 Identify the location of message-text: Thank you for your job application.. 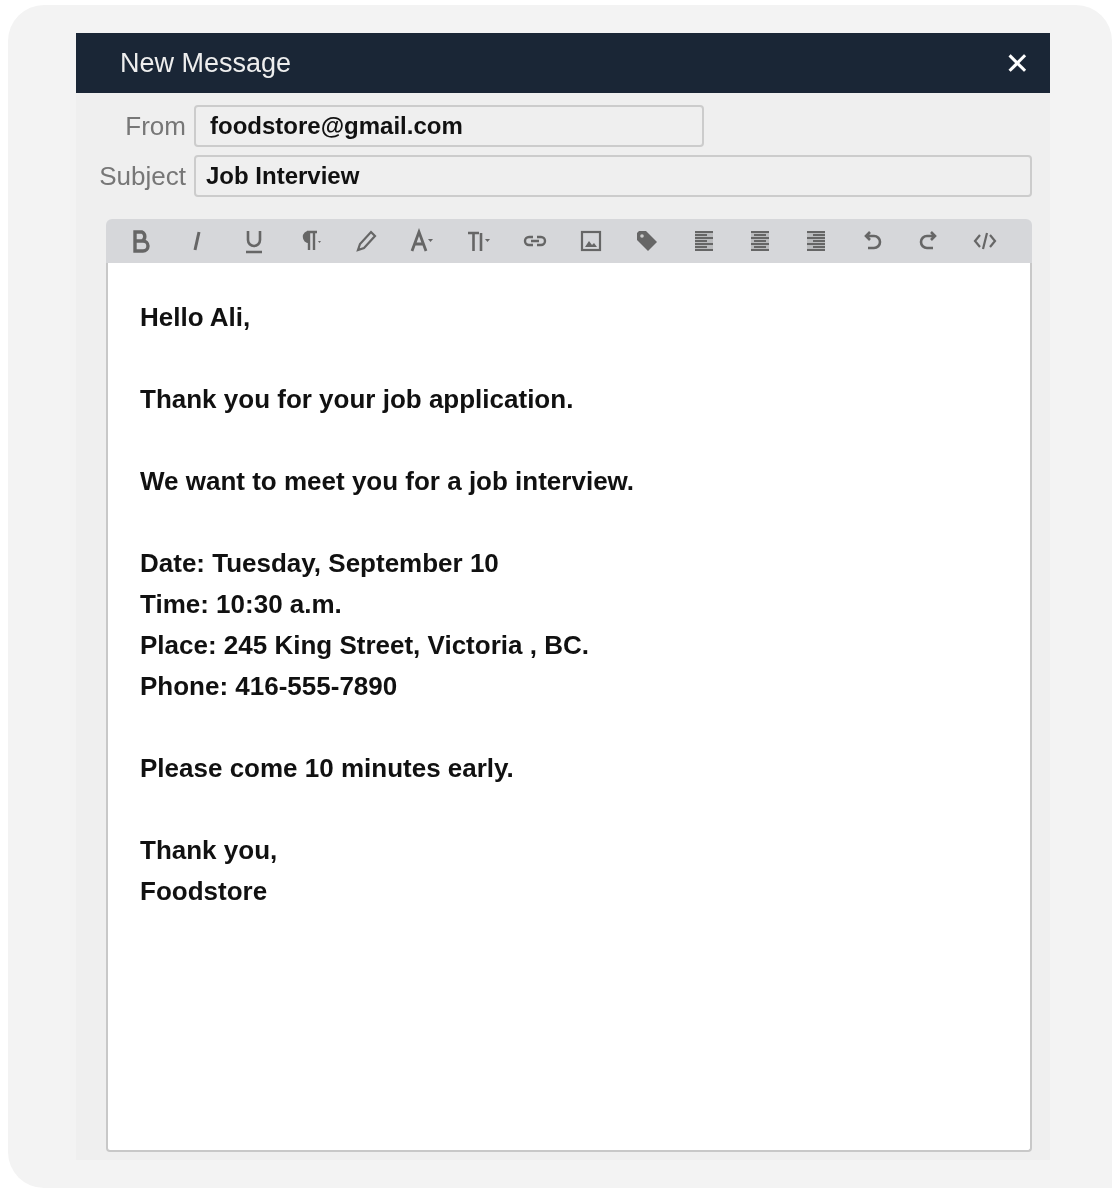
(357, 399).